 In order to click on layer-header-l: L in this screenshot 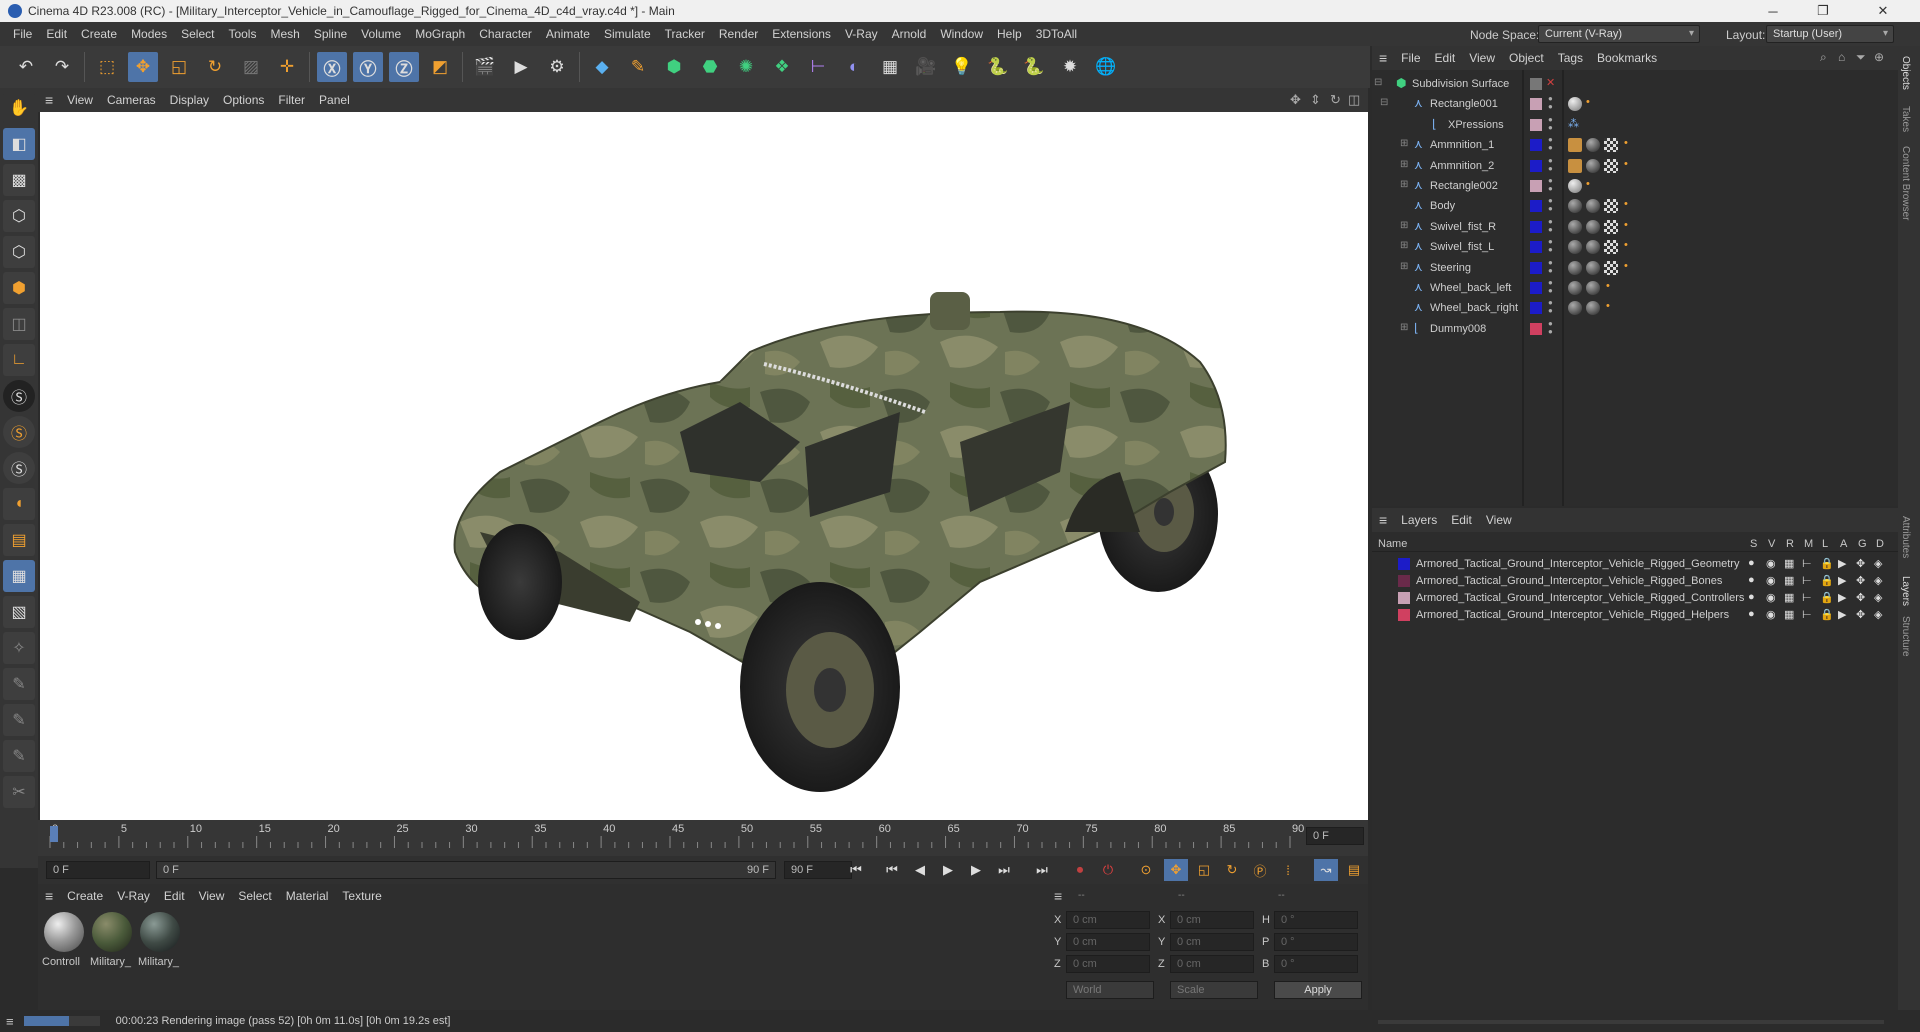, I will do `click(1825, 544)`.